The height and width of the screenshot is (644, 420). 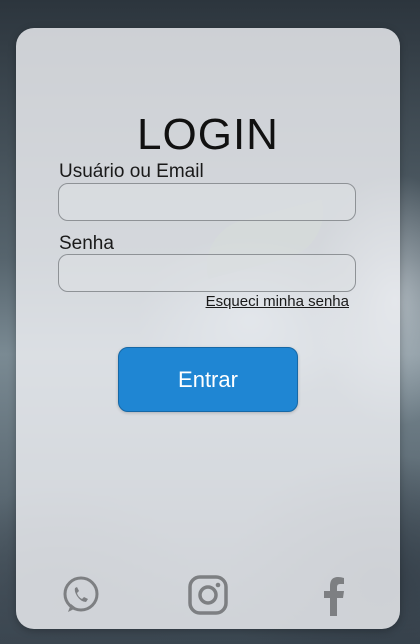 I want to click on user-input, so click(x=207, y=202).